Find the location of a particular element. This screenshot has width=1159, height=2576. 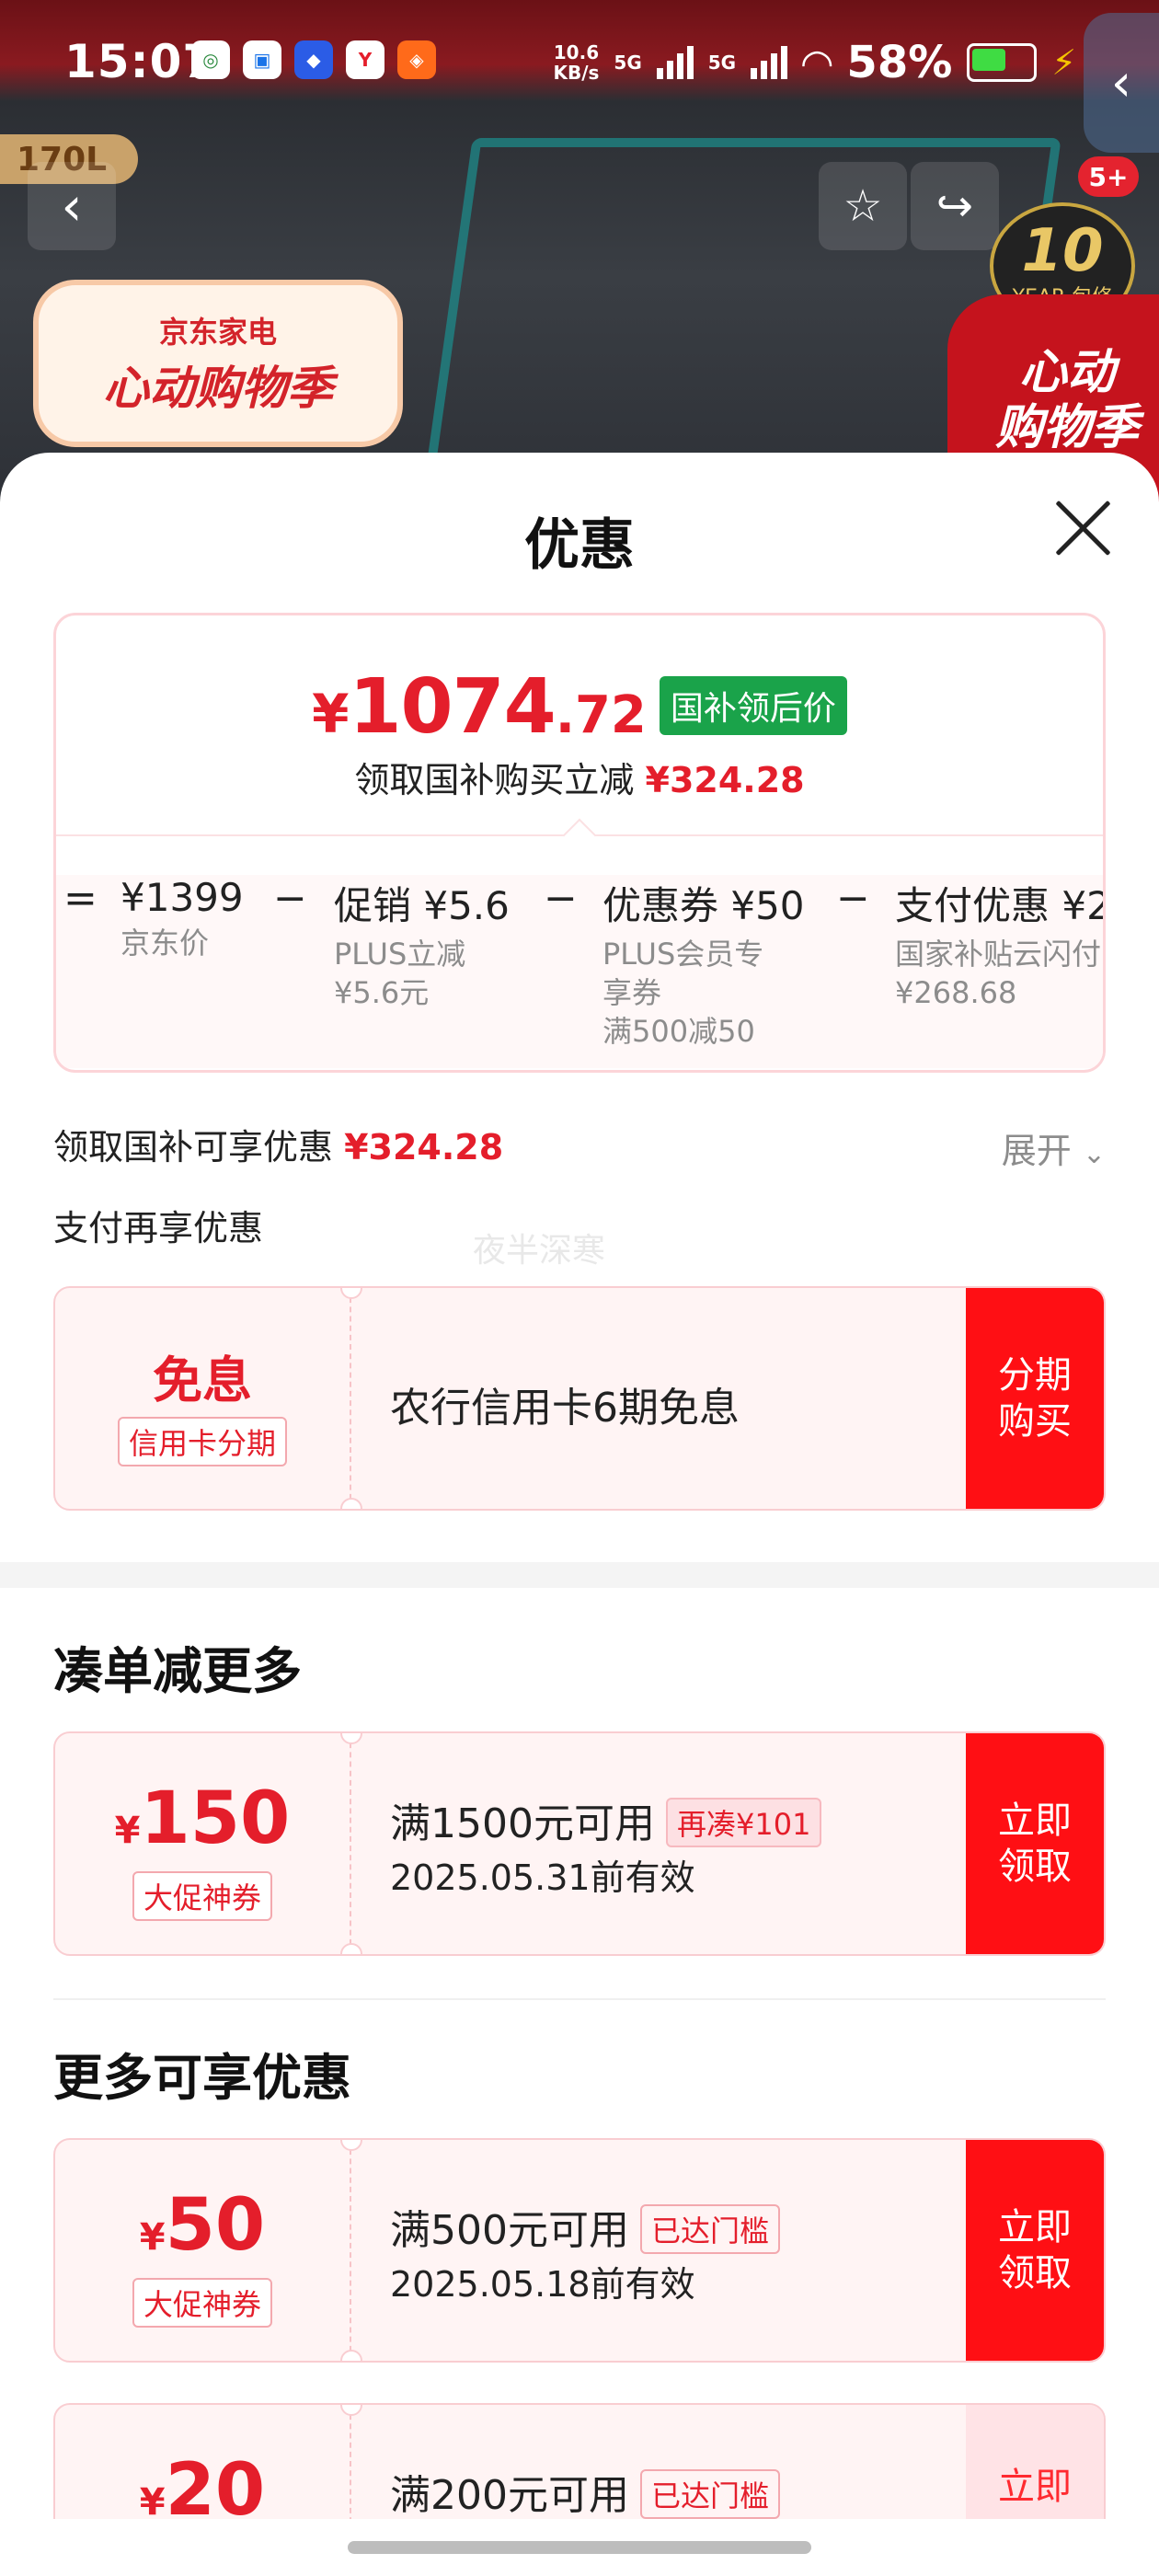

final-price-block: ¥1074.72 国补领后价 领取国补购买立减 ¥324.28 is located at coordinates (579, 725).